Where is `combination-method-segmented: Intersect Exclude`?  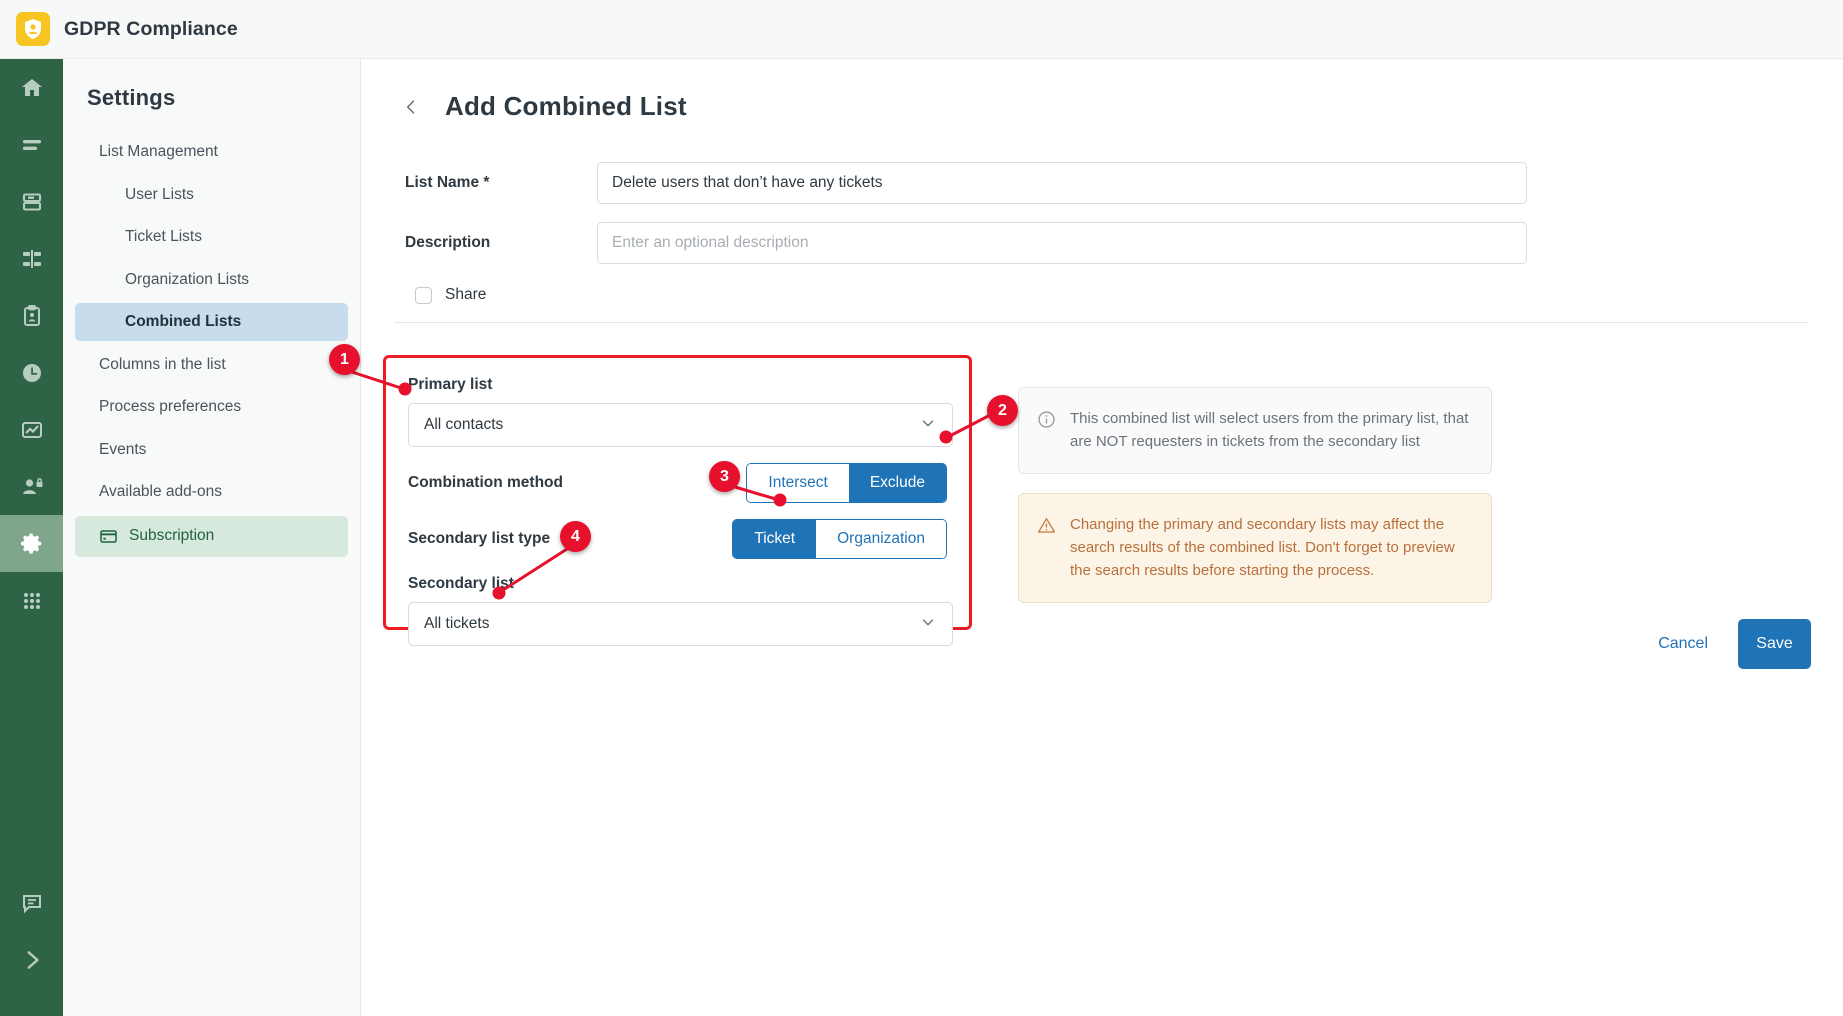 combination-method-segmented: Intersect Exclude is located at coordinates (846, 483).